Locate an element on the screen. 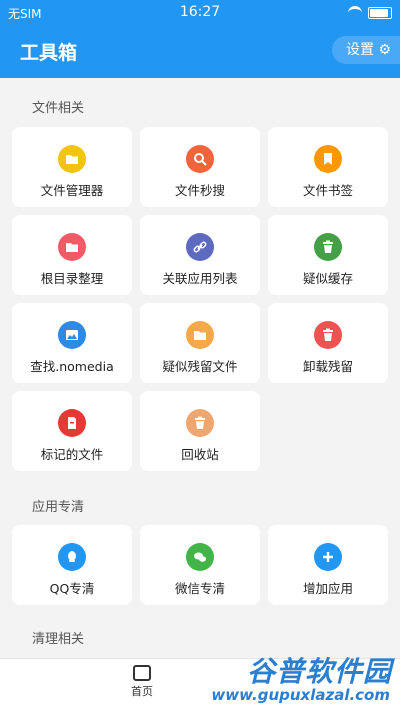  gear-icon: ⚙ is located at coordinates (385, 50).